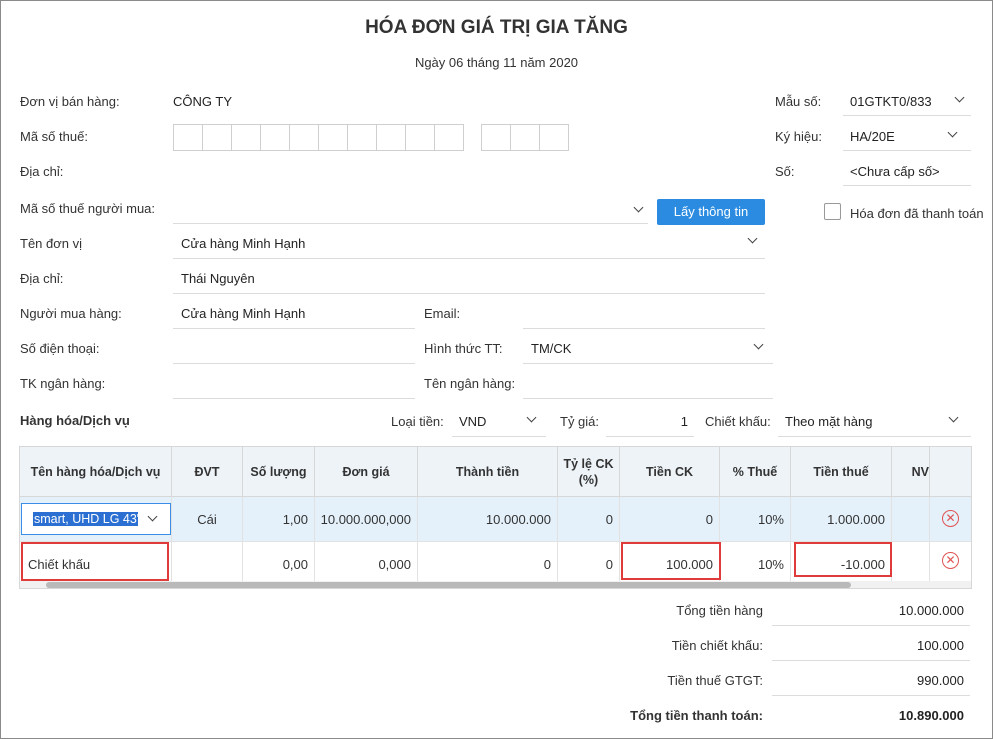 The image size is (993, 739). I want to click on buyer-address-value: Thái Nguyên, so click(218, 278).